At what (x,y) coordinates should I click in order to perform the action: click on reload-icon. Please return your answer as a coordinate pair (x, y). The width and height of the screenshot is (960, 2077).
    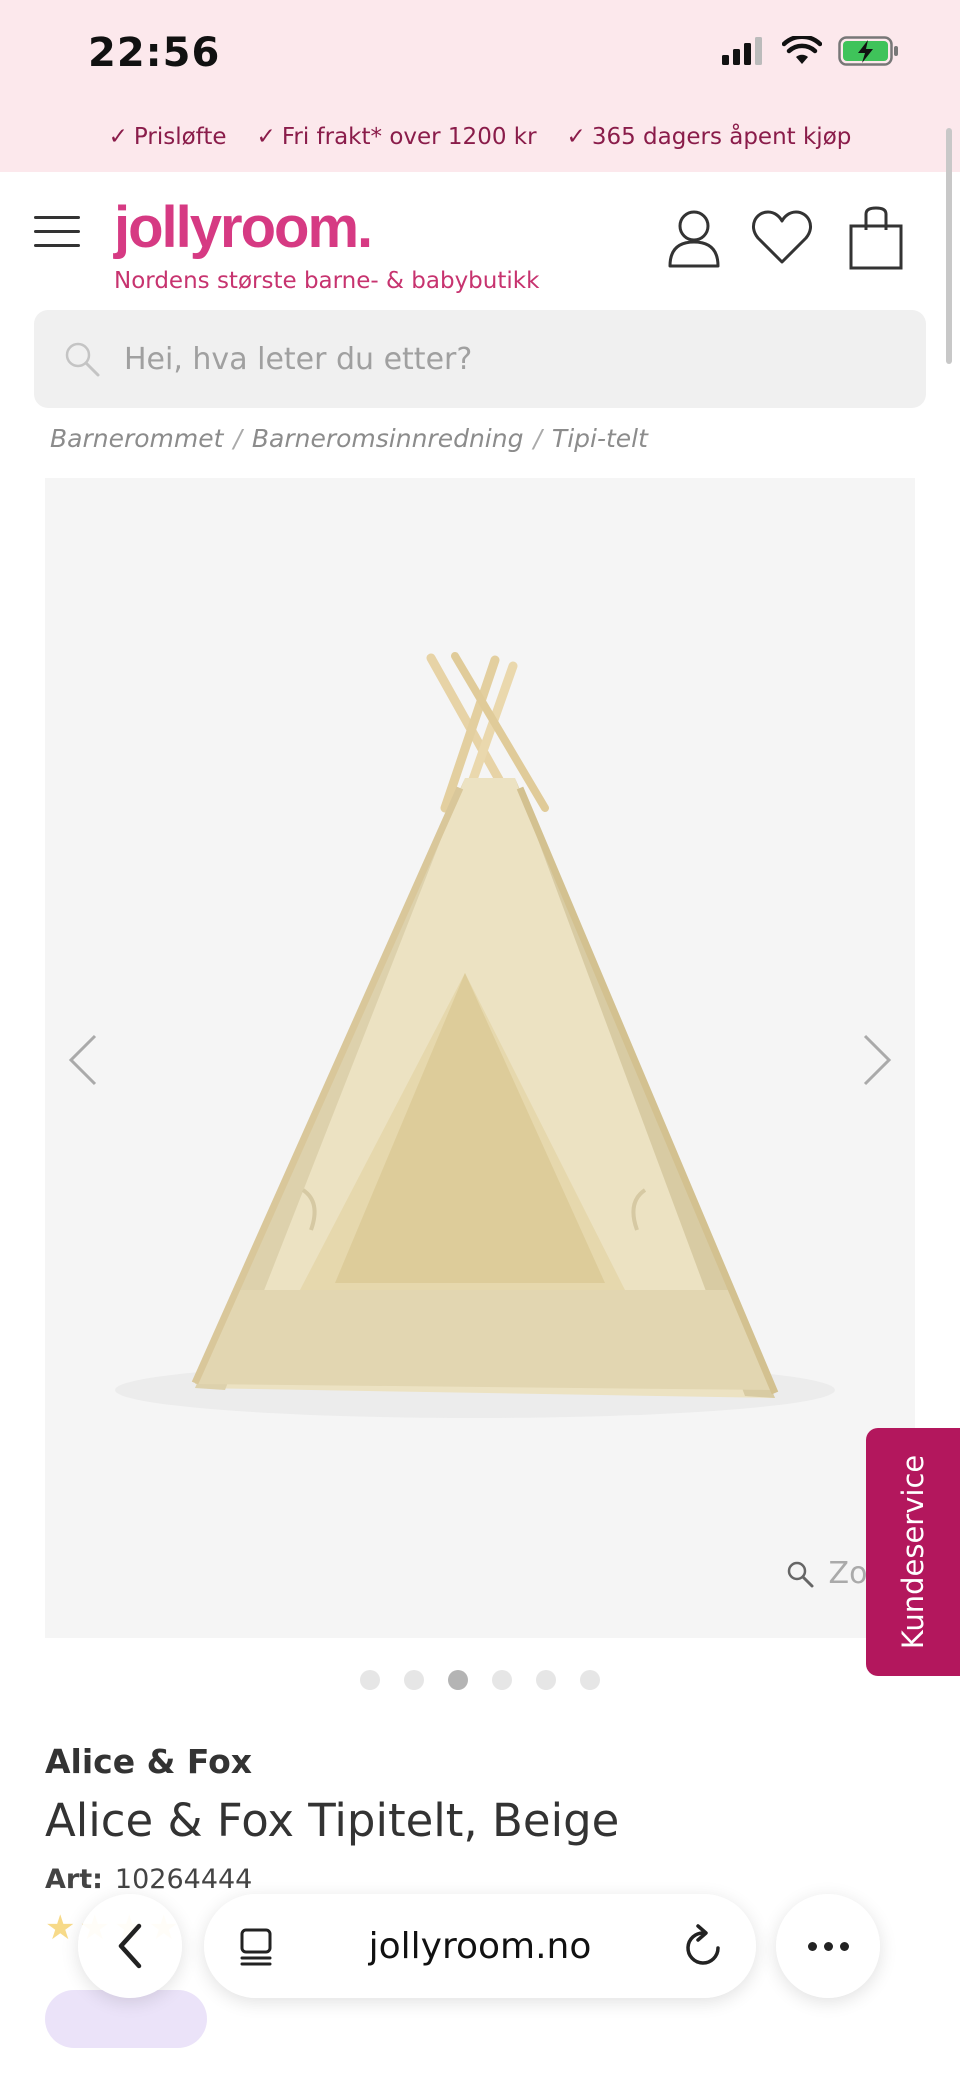
    Looking at the image, I should click on (704, 1946).